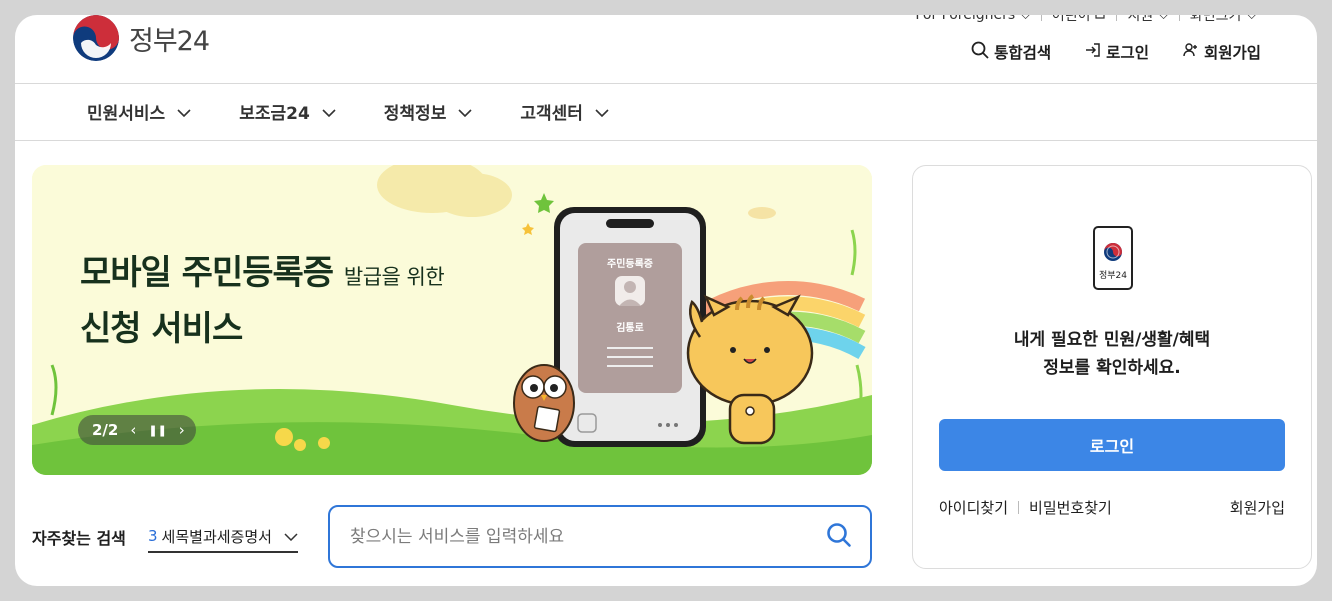 This screenshot has width=1332, height=601. What do you see at coordinates (588, 536) in the screenshot?
I see `search-input` at bounding box center [588, 536].